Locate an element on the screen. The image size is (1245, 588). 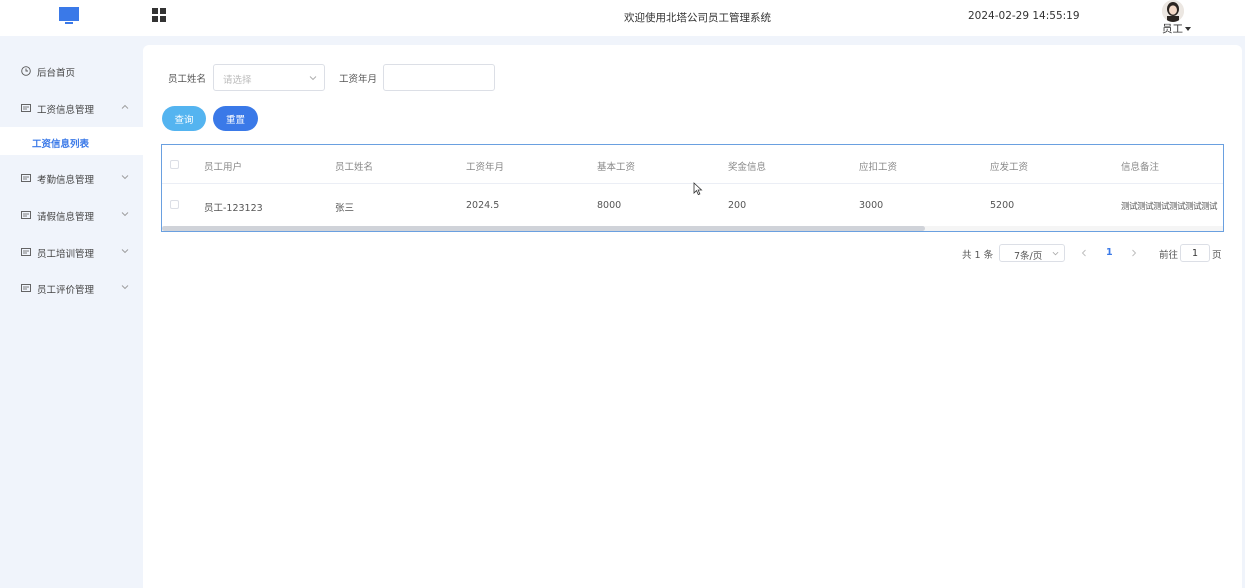
sidebar-item-home: 后台首页 is located at coordinates (71, 71).